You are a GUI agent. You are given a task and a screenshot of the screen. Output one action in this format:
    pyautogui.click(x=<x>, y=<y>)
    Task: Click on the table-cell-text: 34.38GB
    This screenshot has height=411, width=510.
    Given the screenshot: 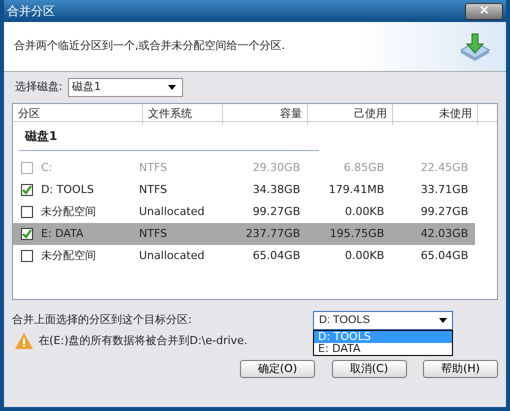 What is the action you would take?
    pyautogui.click(x=277, y=190)
    